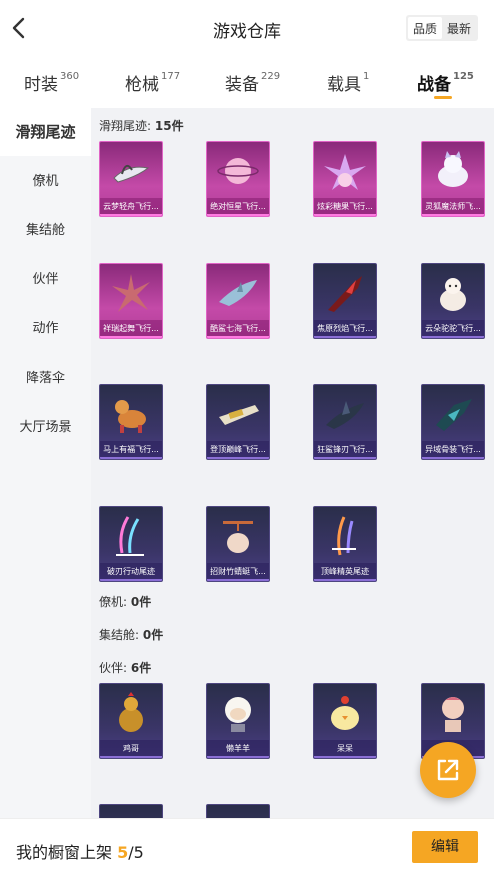 The height and width of the screenshot is (875, 494). I want to click on share-external-icon, so click(448, 770).